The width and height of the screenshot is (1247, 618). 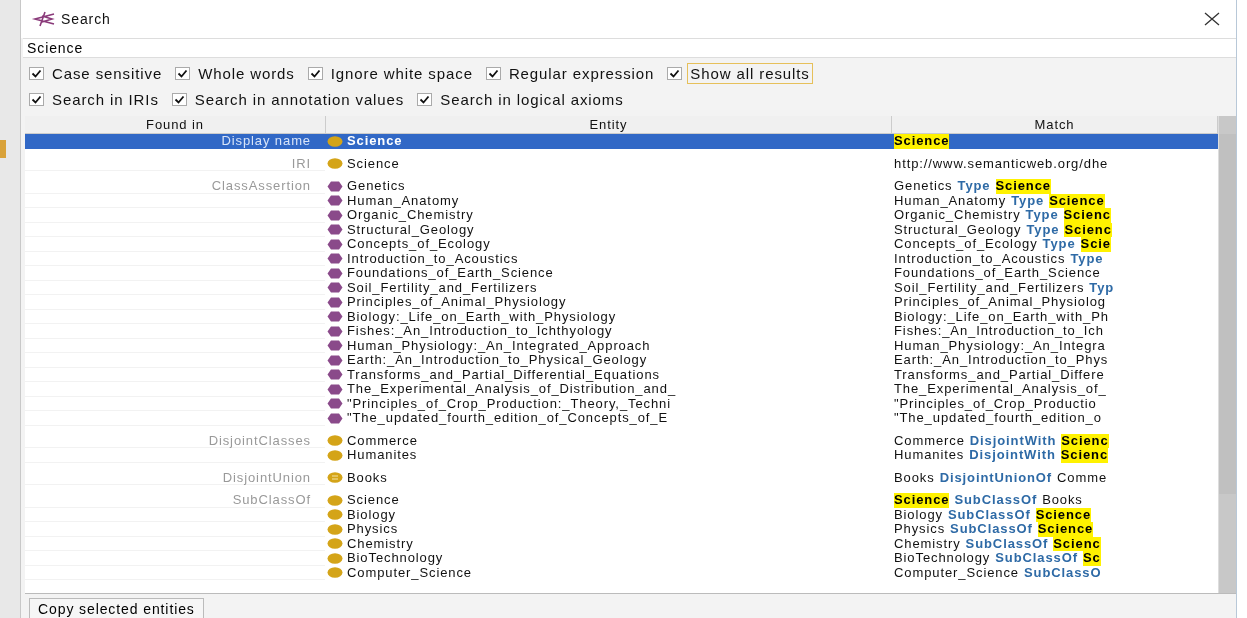 I want to click on entity-name: Books, so click(x=367, y=477).